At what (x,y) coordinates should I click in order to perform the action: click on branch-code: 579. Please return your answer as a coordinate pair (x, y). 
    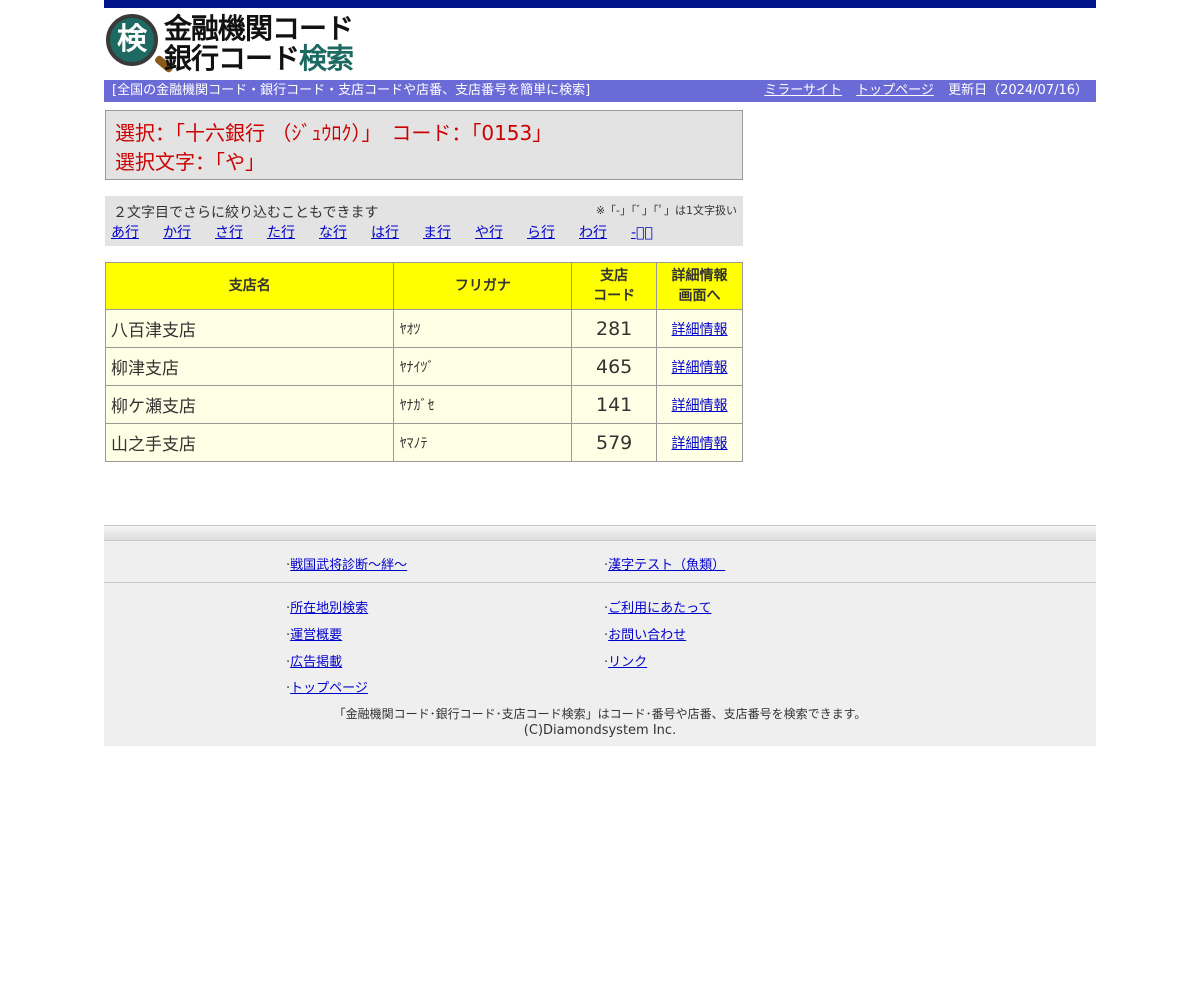
    Looking at the image, I should click on (614, 442).